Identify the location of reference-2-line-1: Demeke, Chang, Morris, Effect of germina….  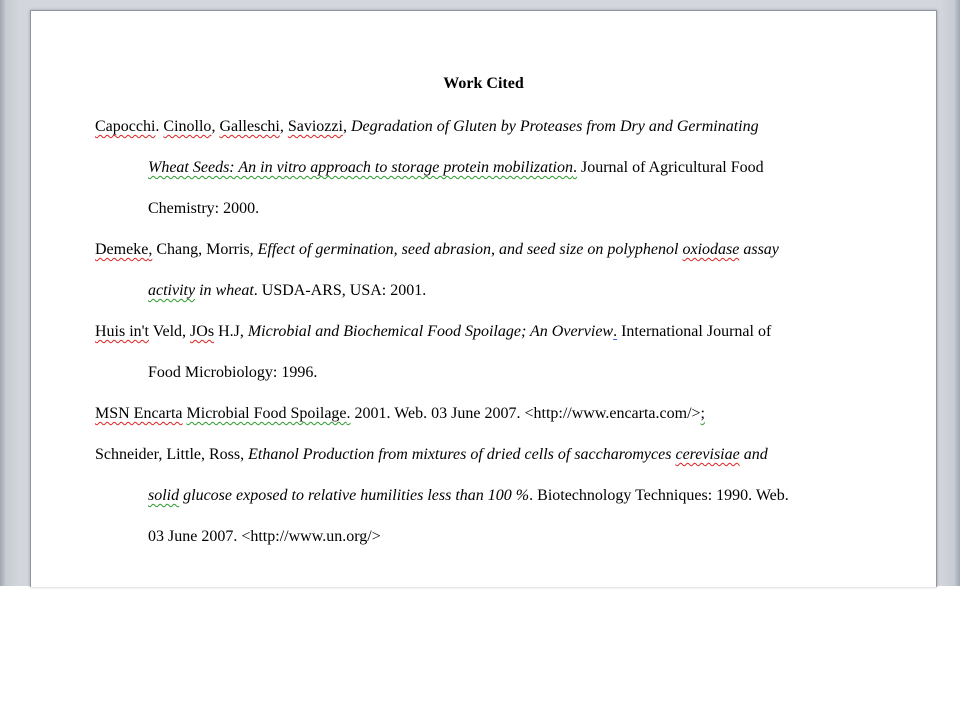
(437, 249).